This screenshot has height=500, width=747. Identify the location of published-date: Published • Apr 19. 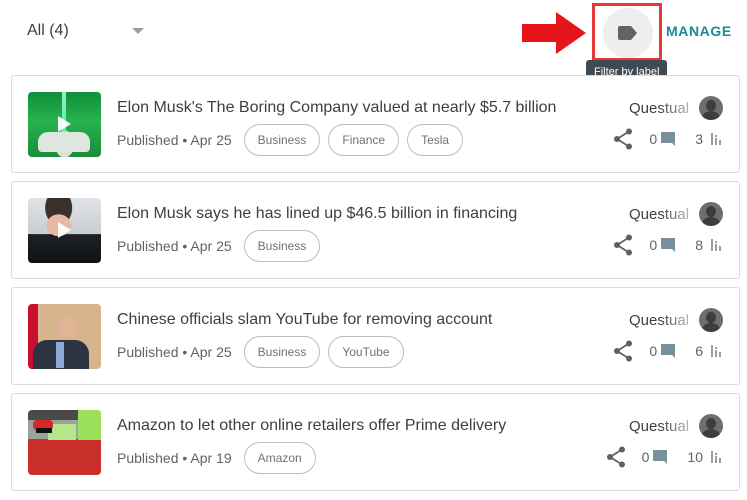
(174, 458).